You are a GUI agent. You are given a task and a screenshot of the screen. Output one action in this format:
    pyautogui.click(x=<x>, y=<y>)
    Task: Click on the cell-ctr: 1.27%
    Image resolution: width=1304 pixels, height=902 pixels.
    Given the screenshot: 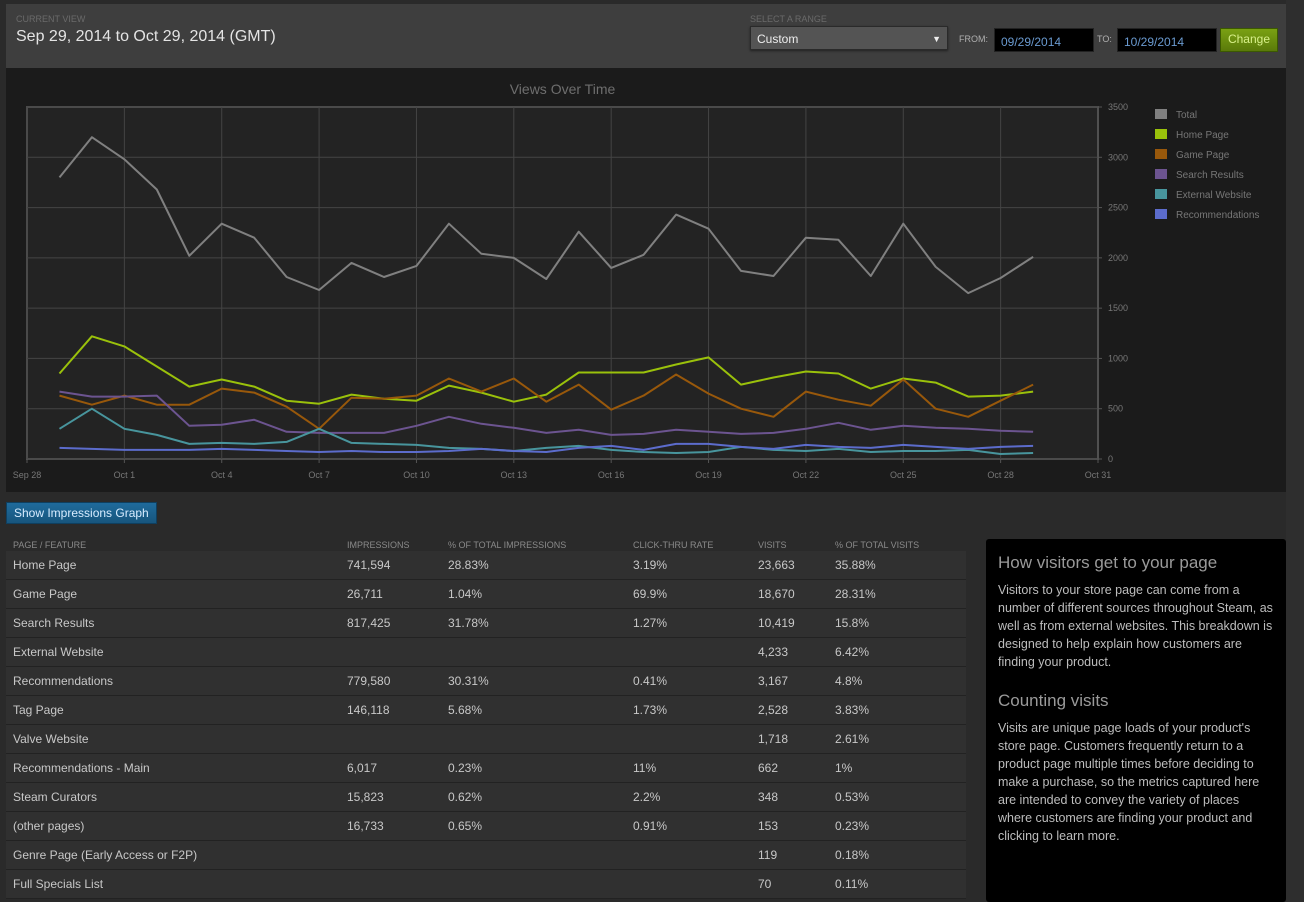 What is the action you would take?
    pyautogui.click(x=650, y=623)
    